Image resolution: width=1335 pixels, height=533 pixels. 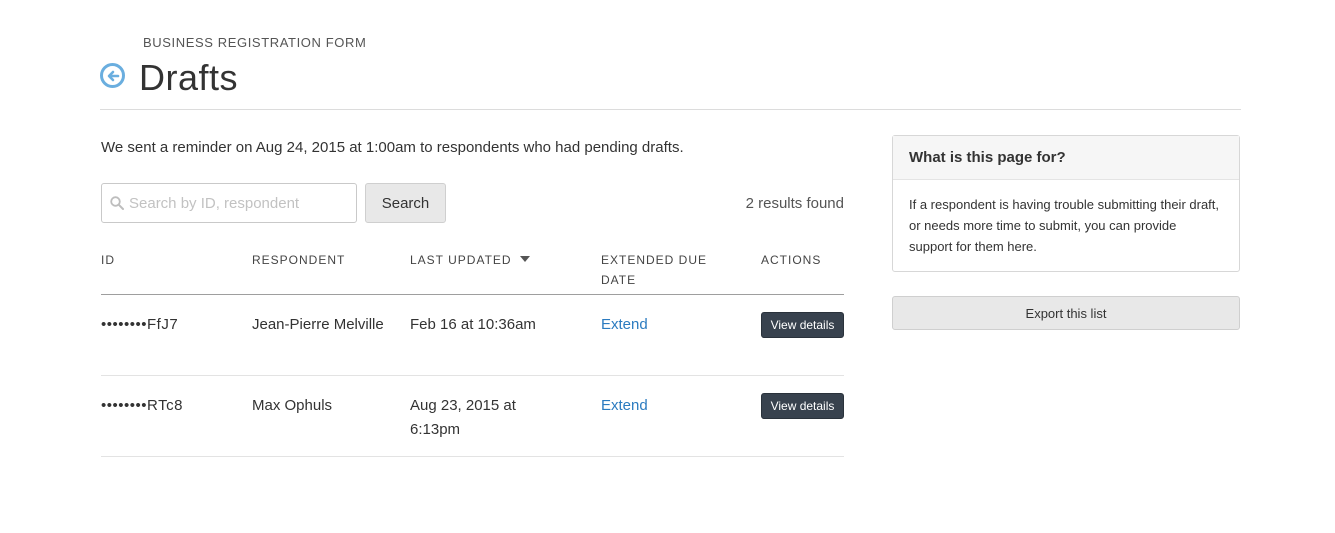 I want to click on column-header-extended-due-date: EXTENDED DUE DATE, so click(x=654, y=270).